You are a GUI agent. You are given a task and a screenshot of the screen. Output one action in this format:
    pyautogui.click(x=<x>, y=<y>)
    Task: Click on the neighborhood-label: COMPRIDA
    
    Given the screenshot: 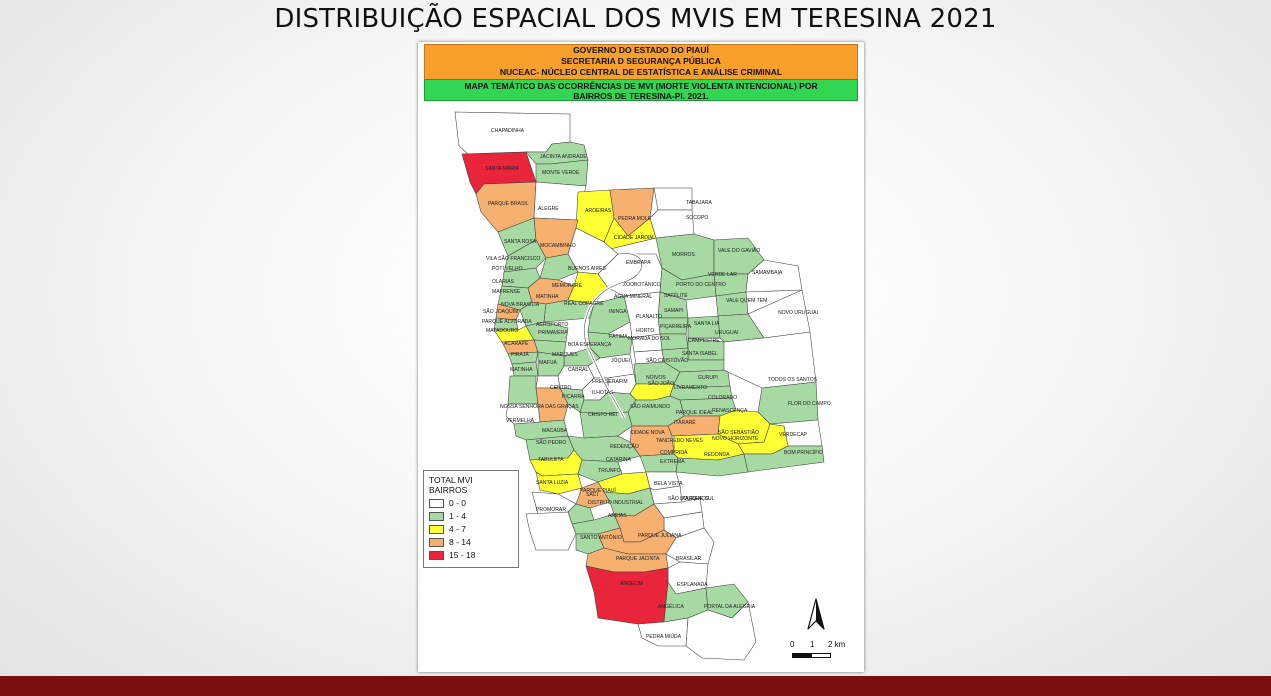 What is the action you would take?
    pyautogui.click(x=674, y=453)
    